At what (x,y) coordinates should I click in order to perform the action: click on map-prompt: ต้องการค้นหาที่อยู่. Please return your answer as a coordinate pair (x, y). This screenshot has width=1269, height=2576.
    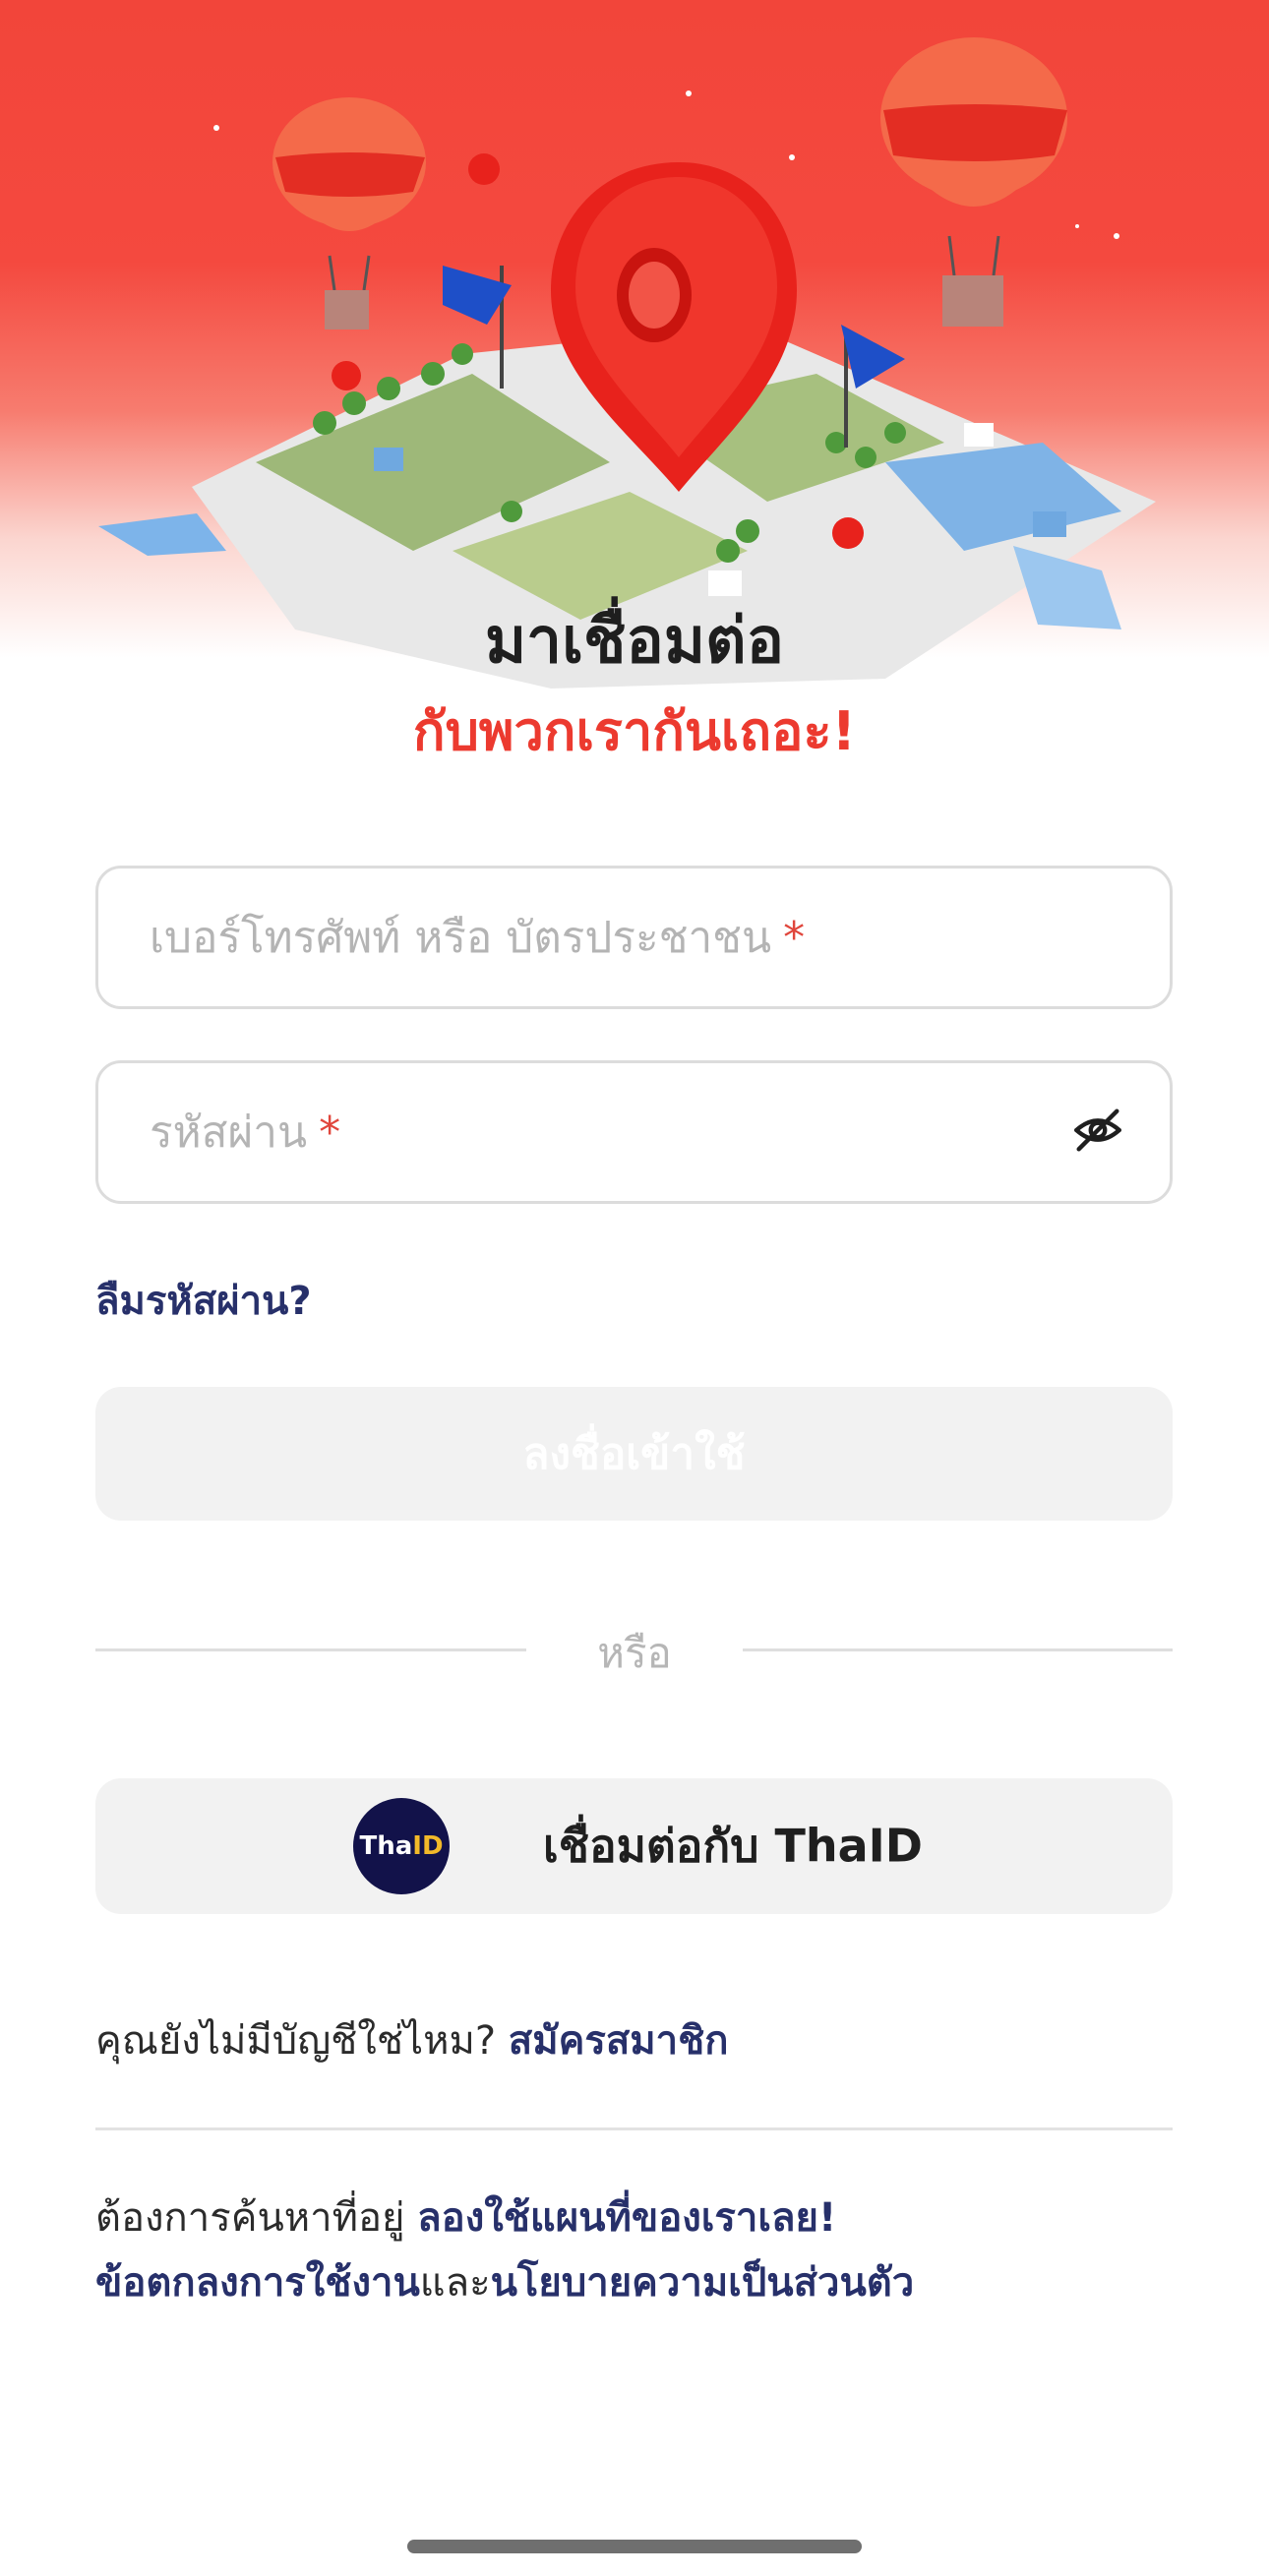
    Looking at the image, I should click on (250, 2218).